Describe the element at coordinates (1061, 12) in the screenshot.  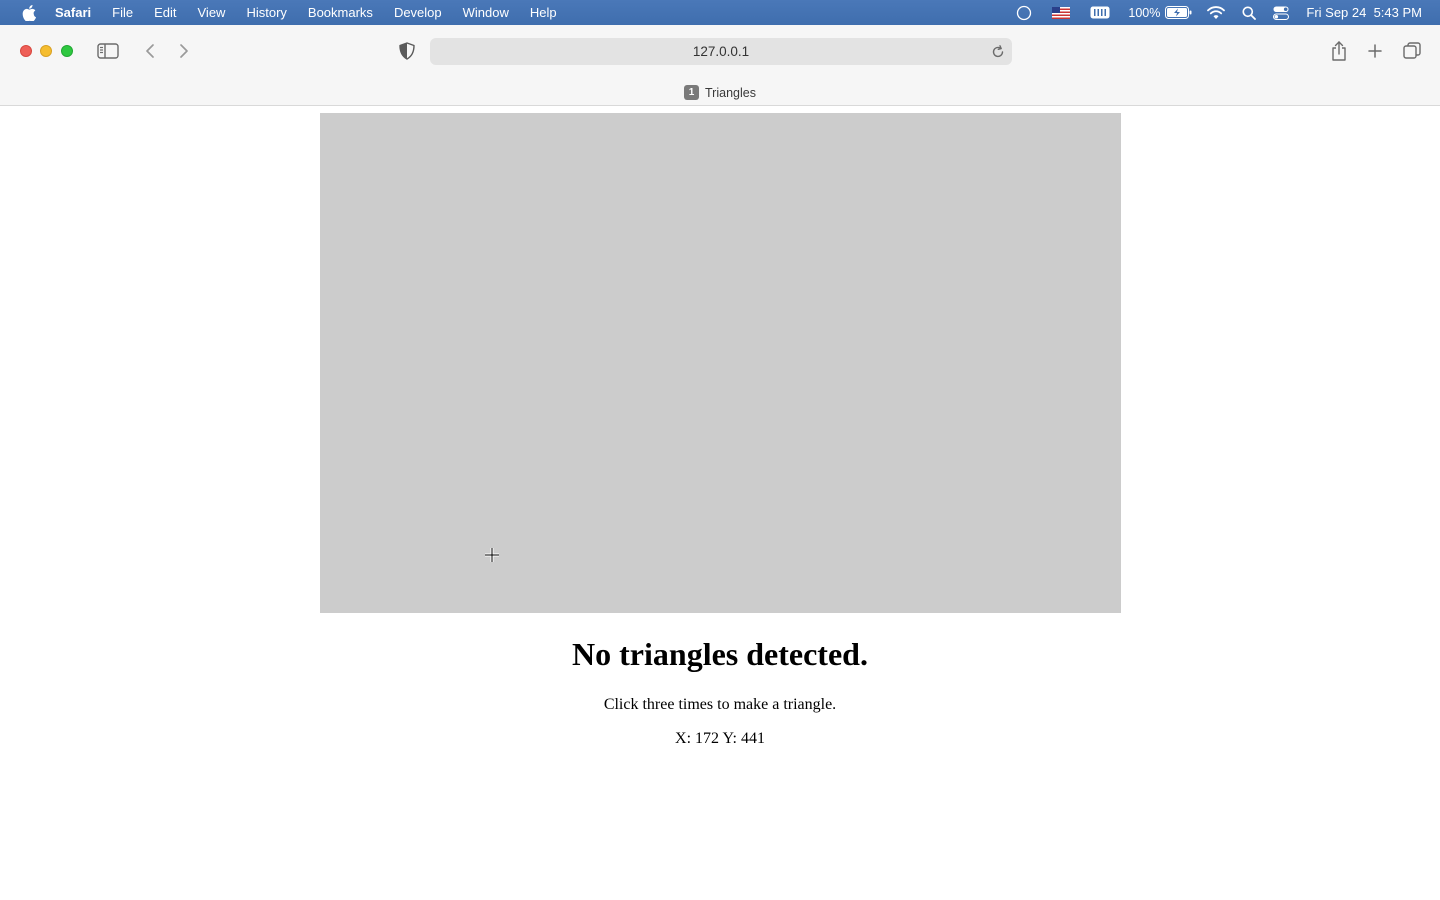
I see `input-source-flag-icon` at that location.